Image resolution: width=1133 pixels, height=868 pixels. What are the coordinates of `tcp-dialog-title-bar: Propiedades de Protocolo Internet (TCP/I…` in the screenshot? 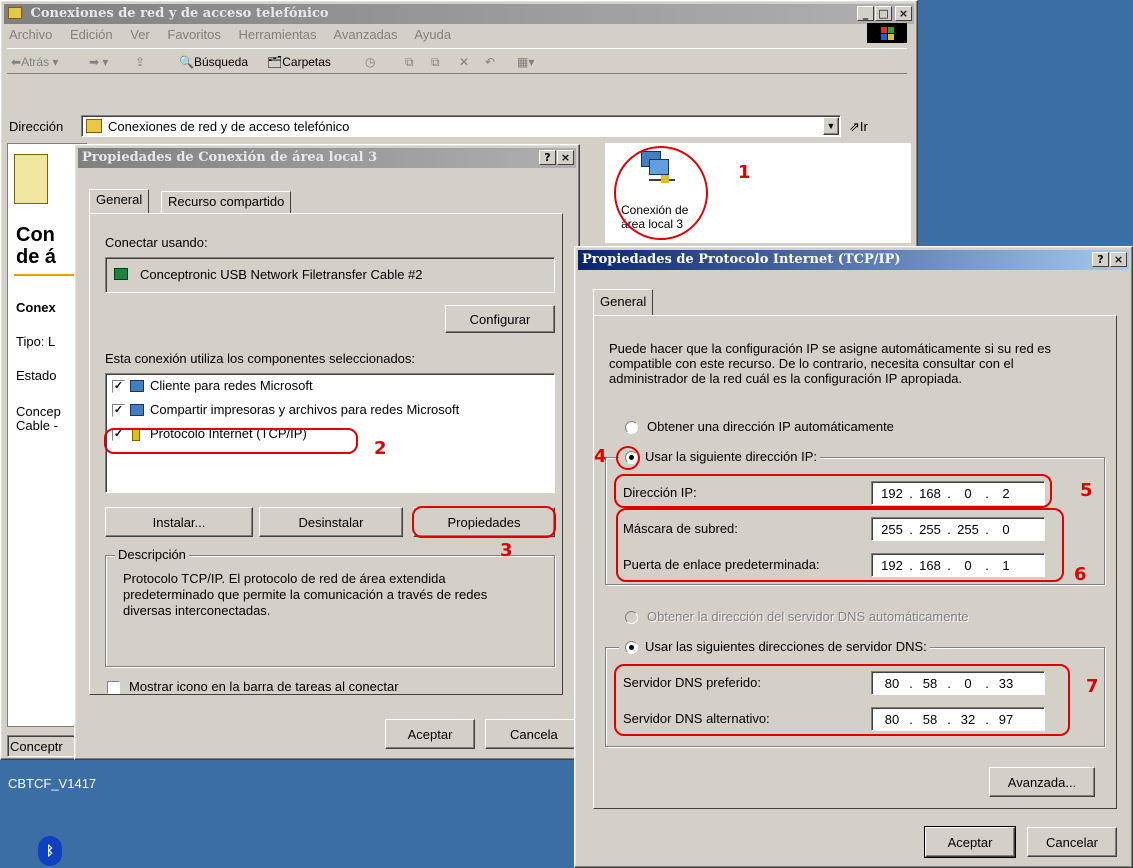 It's located at (853, 260).